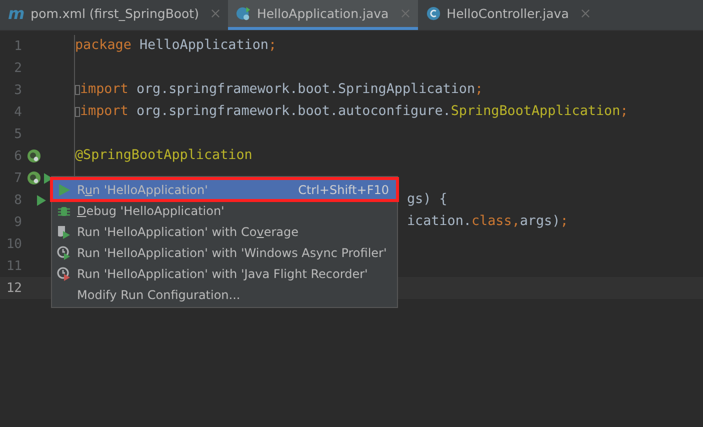  I want to click on line-number: 10, so click(13, 244).